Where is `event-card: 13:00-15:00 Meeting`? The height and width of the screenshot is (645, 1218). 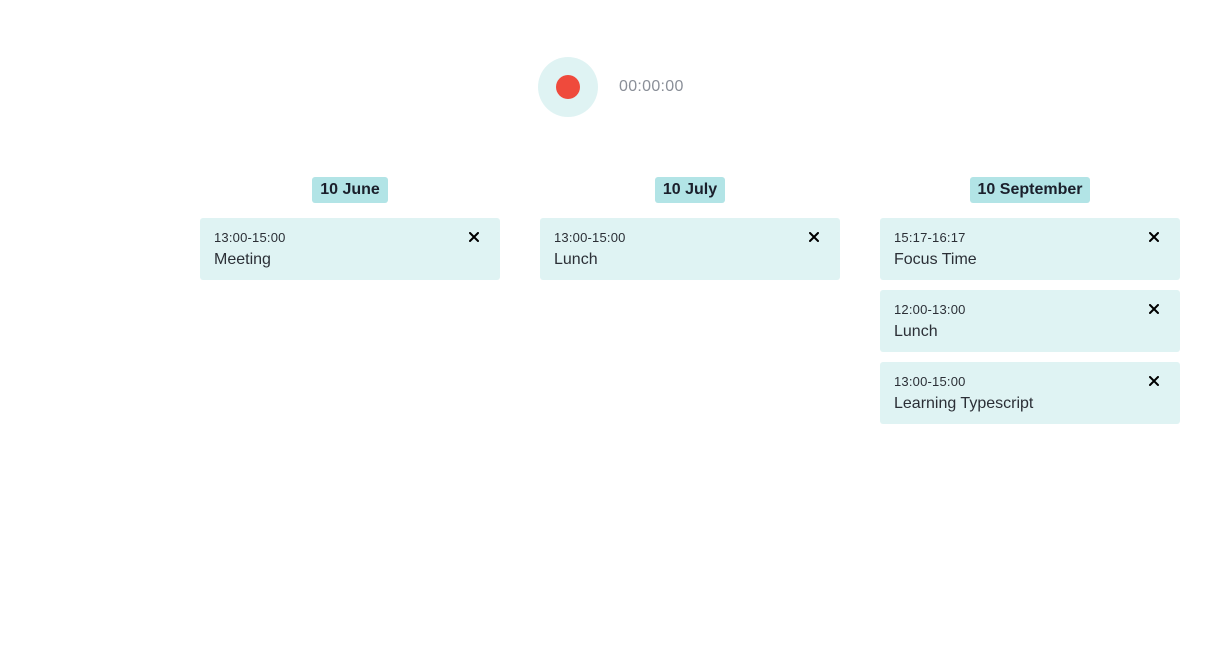 event-card: 13:00-15:00 Meeting is located at coordinates (350, 249).